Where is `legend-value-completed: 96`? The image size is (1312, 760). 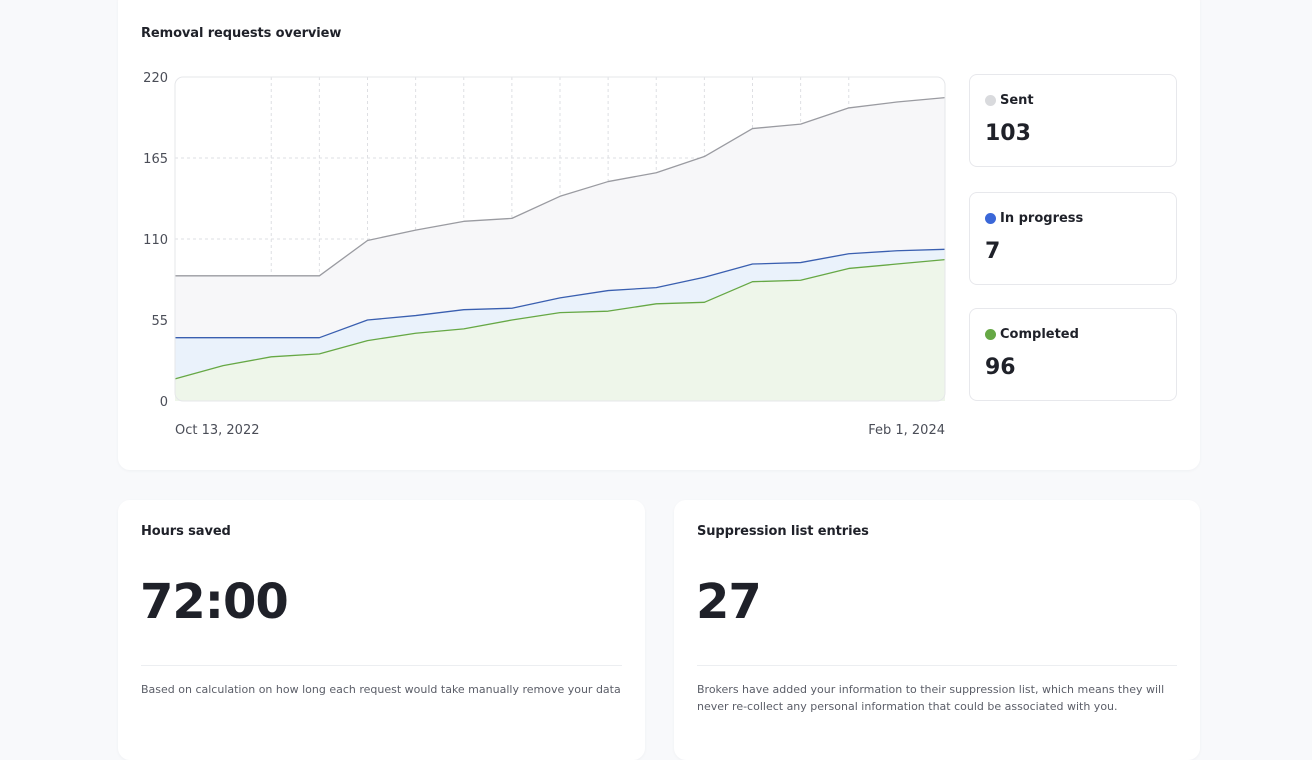
legend-value-completed: 96 is located at coordinates (1000, 367).